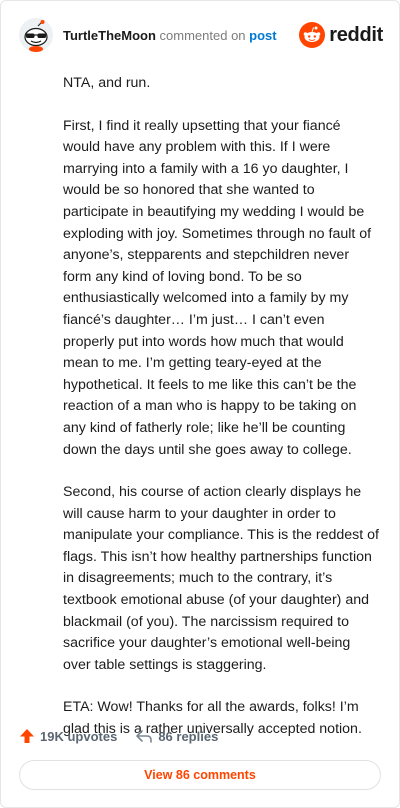 The height and width of the screenshot is (808, 400). What do you see at coordinates (27, 736) in the screenshot?
I see `upvote-arrow-icon` at bounding box center [27, 736].